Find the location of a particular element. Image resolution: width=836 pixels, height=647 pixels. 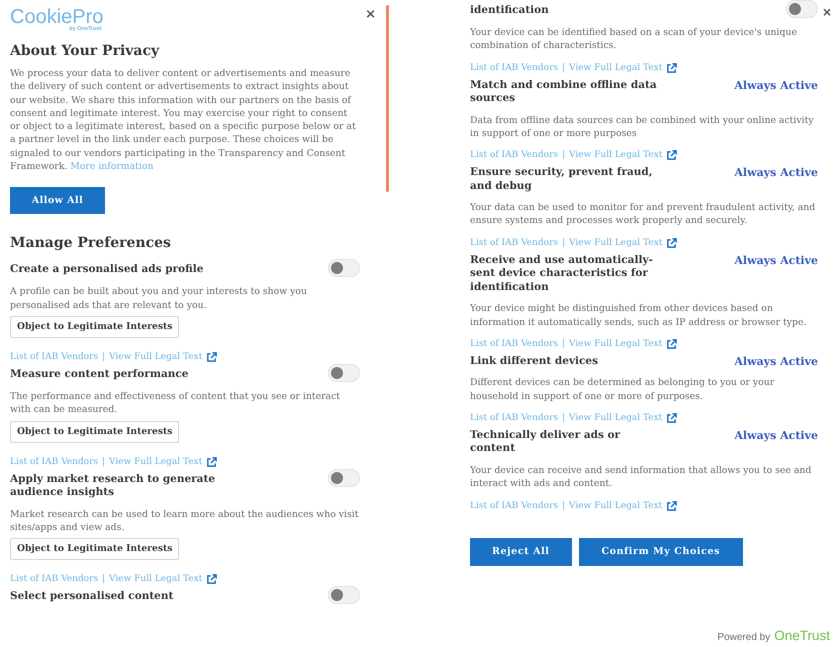

purpose-title: Measure content performance is located at coordinates (99, 375).